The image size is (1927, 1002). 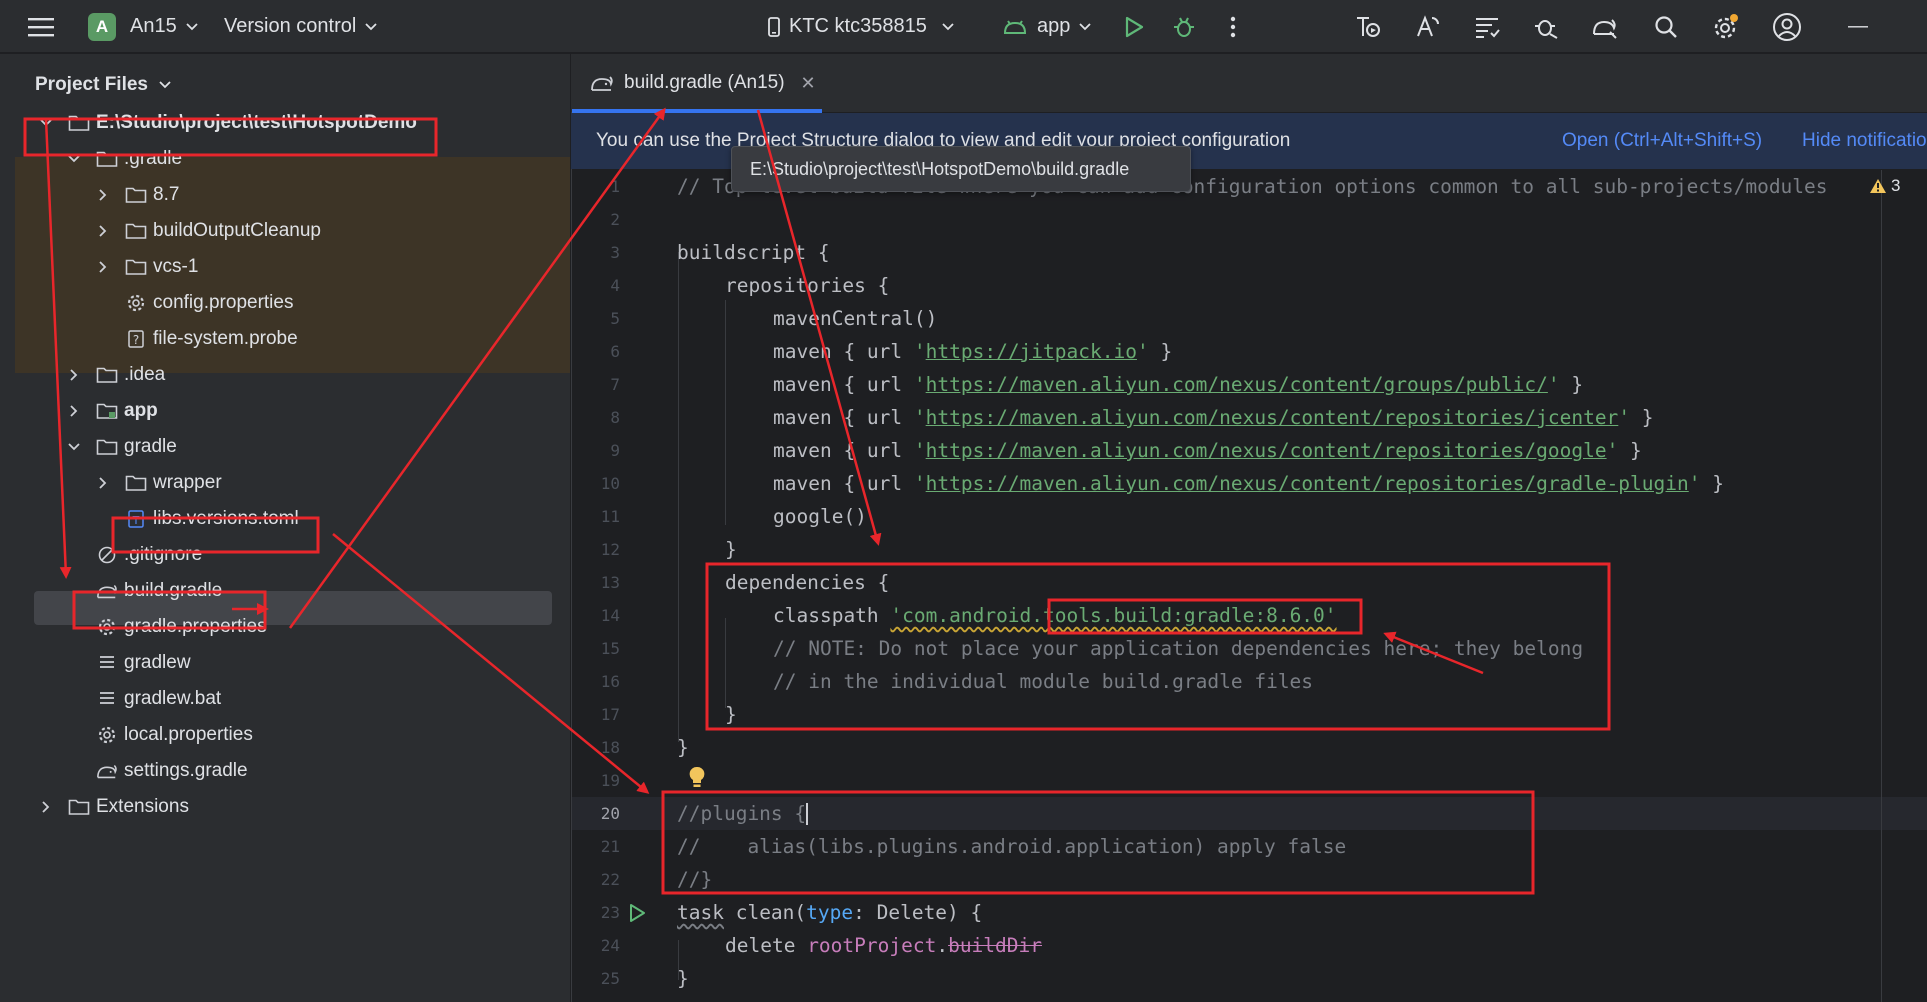 I want to click on tree-item-label: .gitignore, so click(x=163, y=554).